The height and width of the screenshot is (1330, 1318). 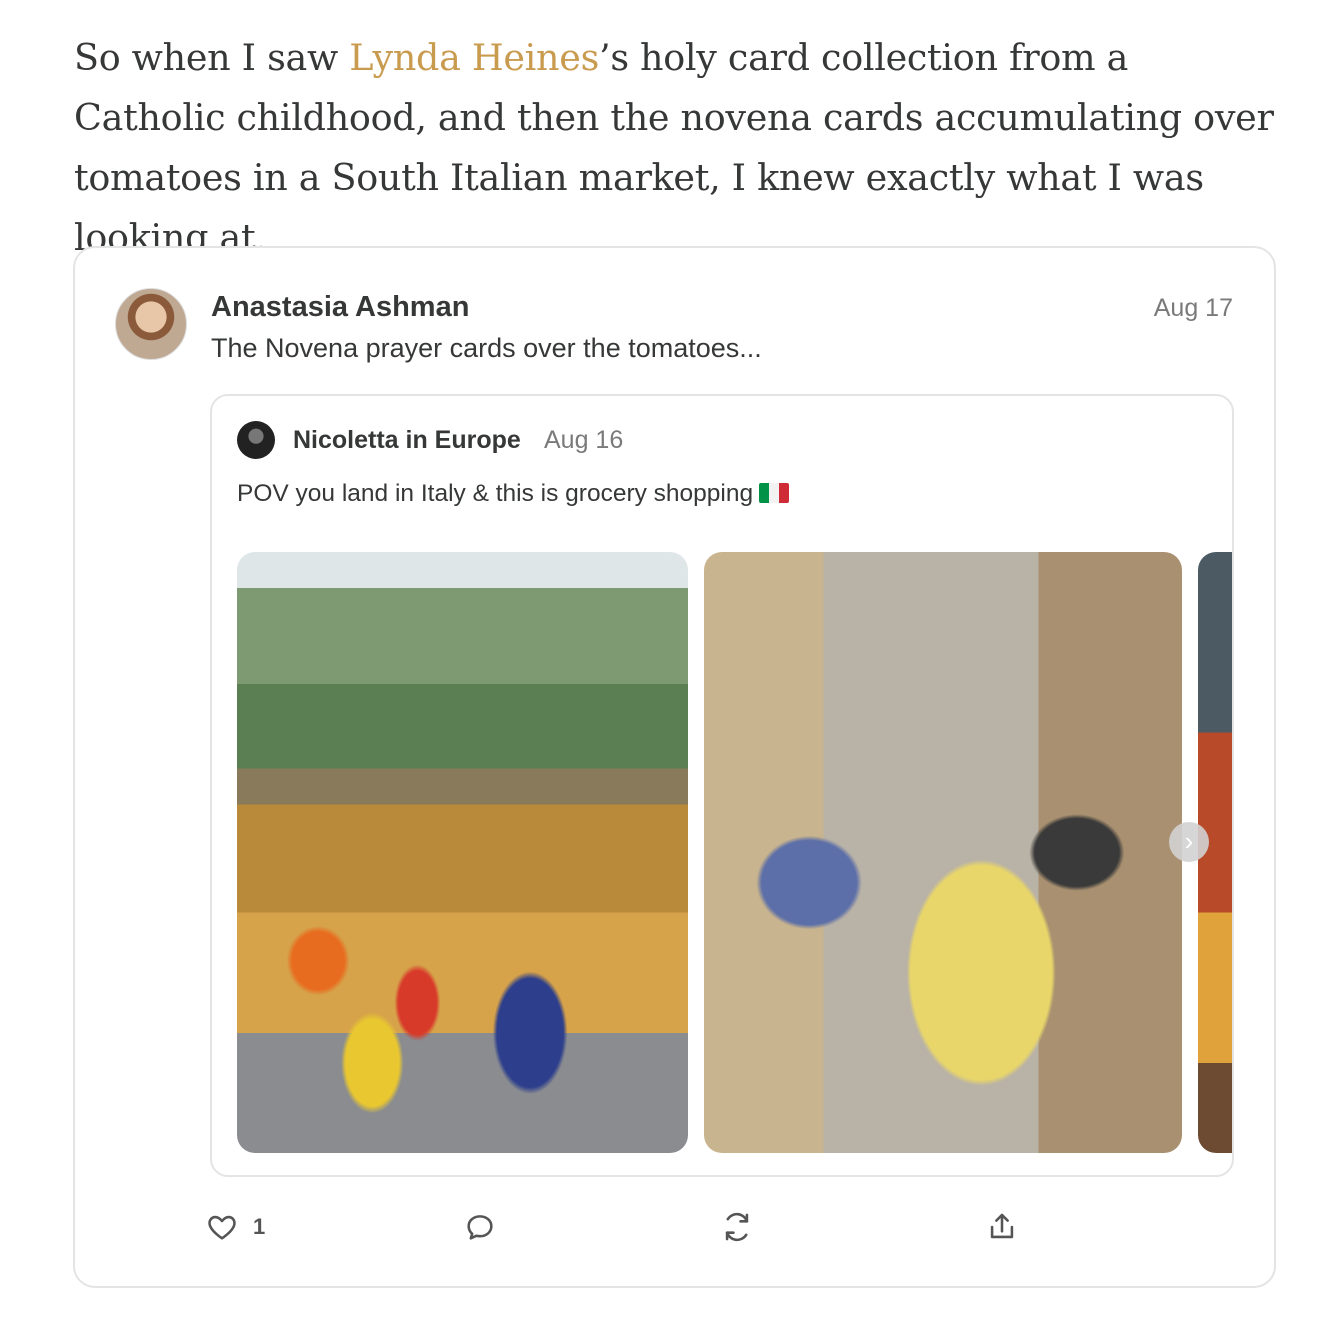 What do you see at coordinates (151, 324) in the screenshot?
I see `avatar` at bounding box center [151, 324].